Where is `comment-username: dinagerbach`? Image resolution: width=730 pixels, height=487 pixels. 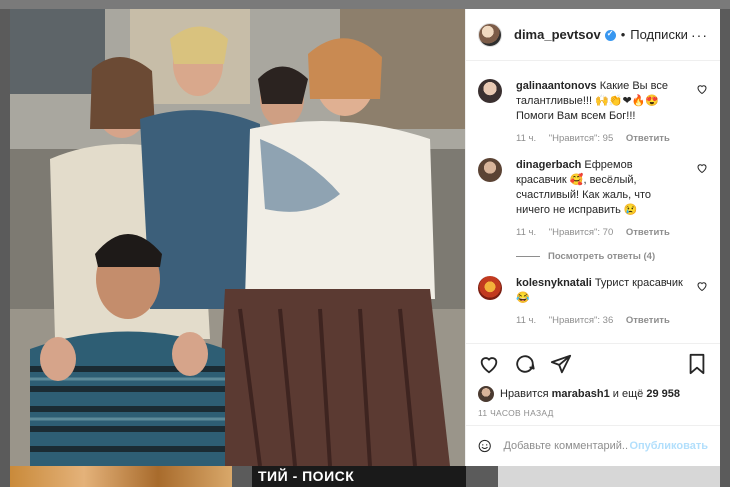
comment-username: dinagerbach is located at coordinates (548, 165).